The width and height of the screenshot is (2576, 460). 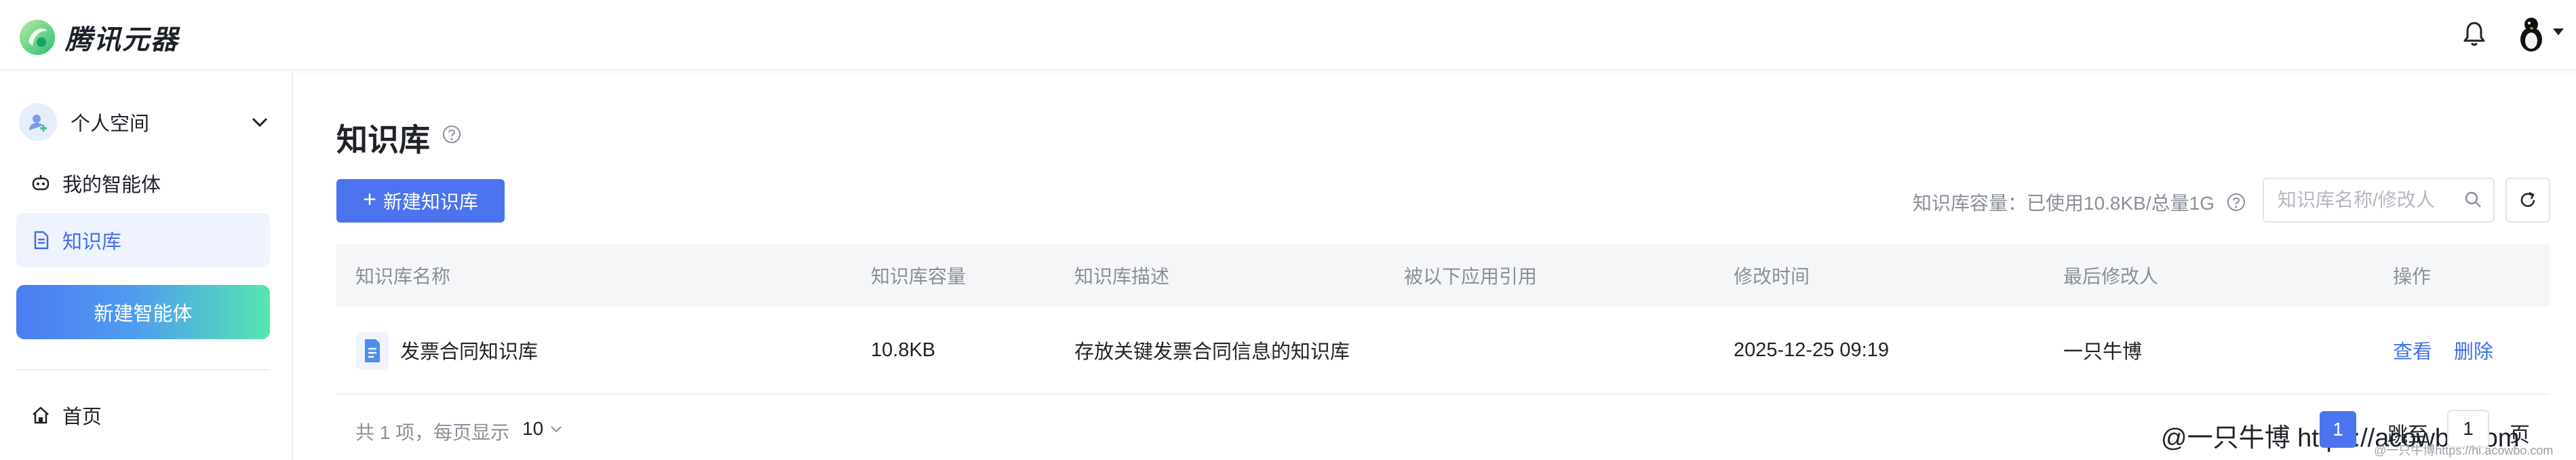 I want to click on refresh-icon, so click(x=2527, y=199).